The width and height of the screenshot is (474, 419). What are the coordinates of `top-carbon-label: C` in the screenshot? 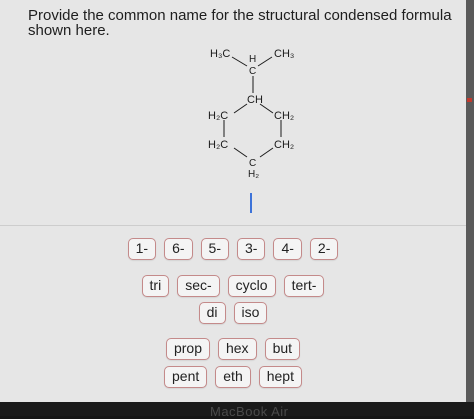 It's located at (252, 71).